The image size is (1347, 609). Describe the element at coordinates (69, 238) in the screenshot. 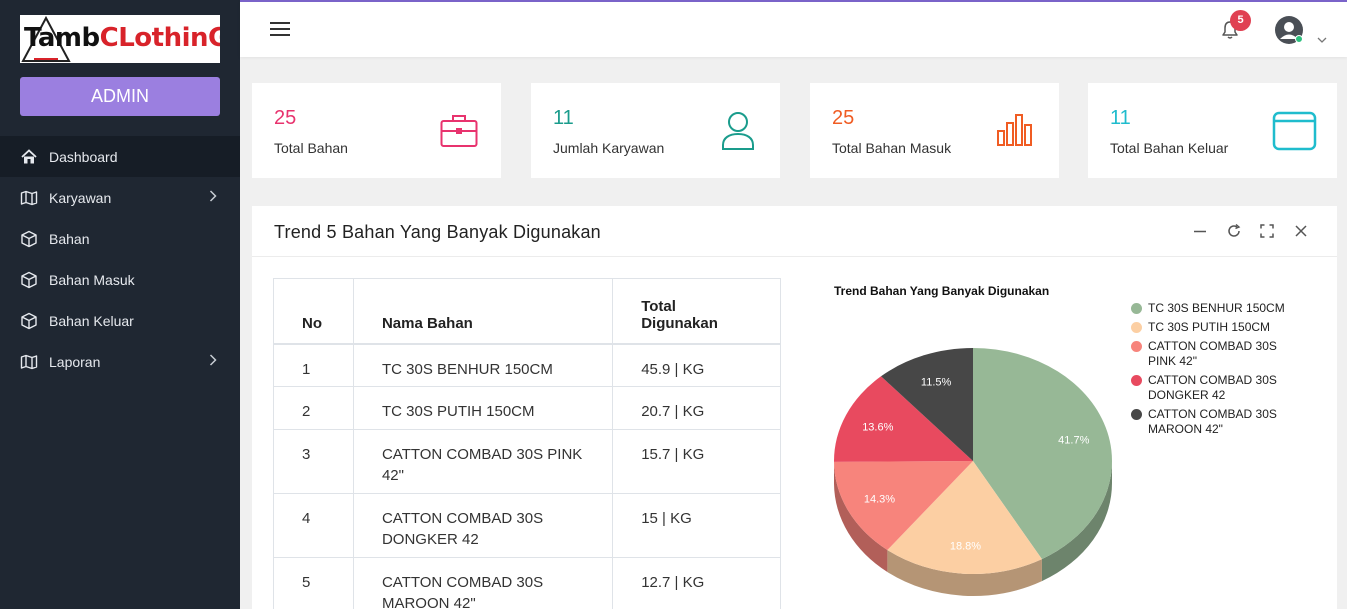

I see `sidebar-item-label: Bahan` at that location.